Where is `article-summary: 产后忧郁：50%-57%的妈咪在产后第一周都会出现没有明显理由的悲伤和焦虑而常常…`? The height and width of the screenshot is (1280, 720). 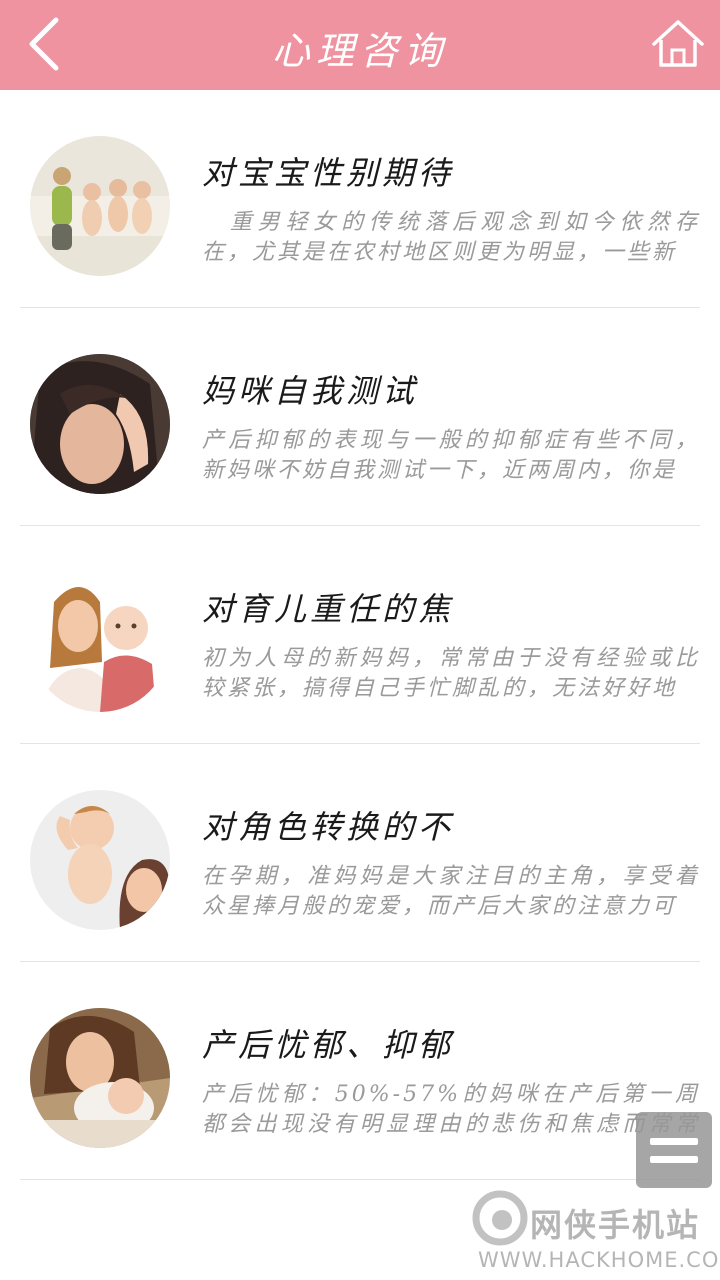
article-summary: 产后忧郁：50%-57%的妈咪在产后第一周都会出现没有明显理由的悲伤和焦虑而常常… is located at coordinates (451, 1109).